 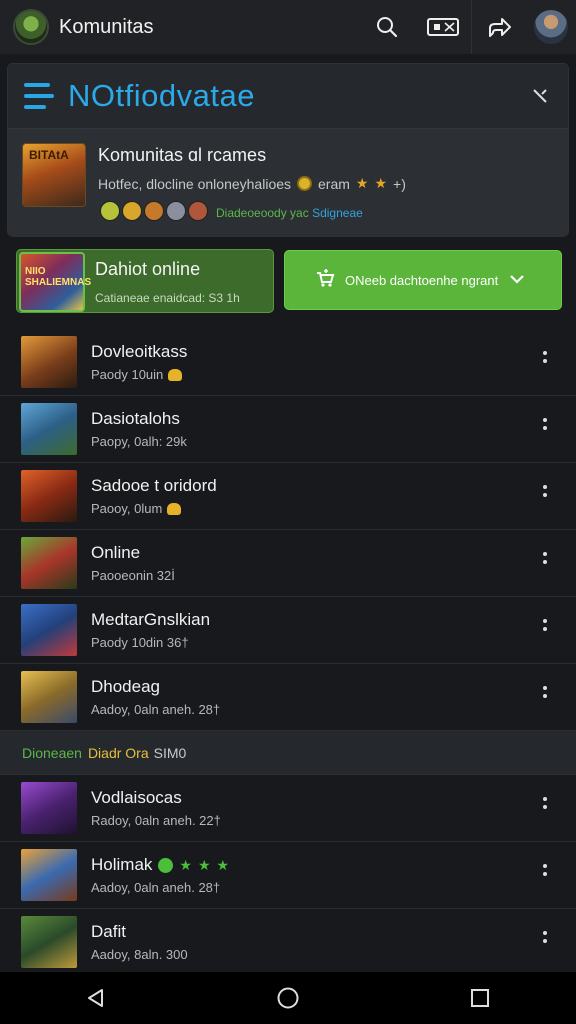 I want to click on community-thumbnail: BITAtA, so click(x=54, y=175).